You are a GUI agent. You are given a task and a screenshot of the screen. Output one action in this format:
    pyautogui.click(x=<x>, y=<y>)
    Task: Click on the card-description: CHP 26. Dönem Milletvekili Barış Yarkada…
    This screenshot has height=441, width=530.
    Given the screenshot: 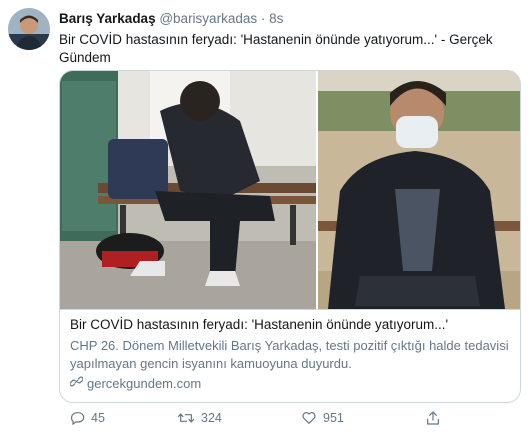 What is the action you would take?
    pyautogui.click(x=289, y=354)
    